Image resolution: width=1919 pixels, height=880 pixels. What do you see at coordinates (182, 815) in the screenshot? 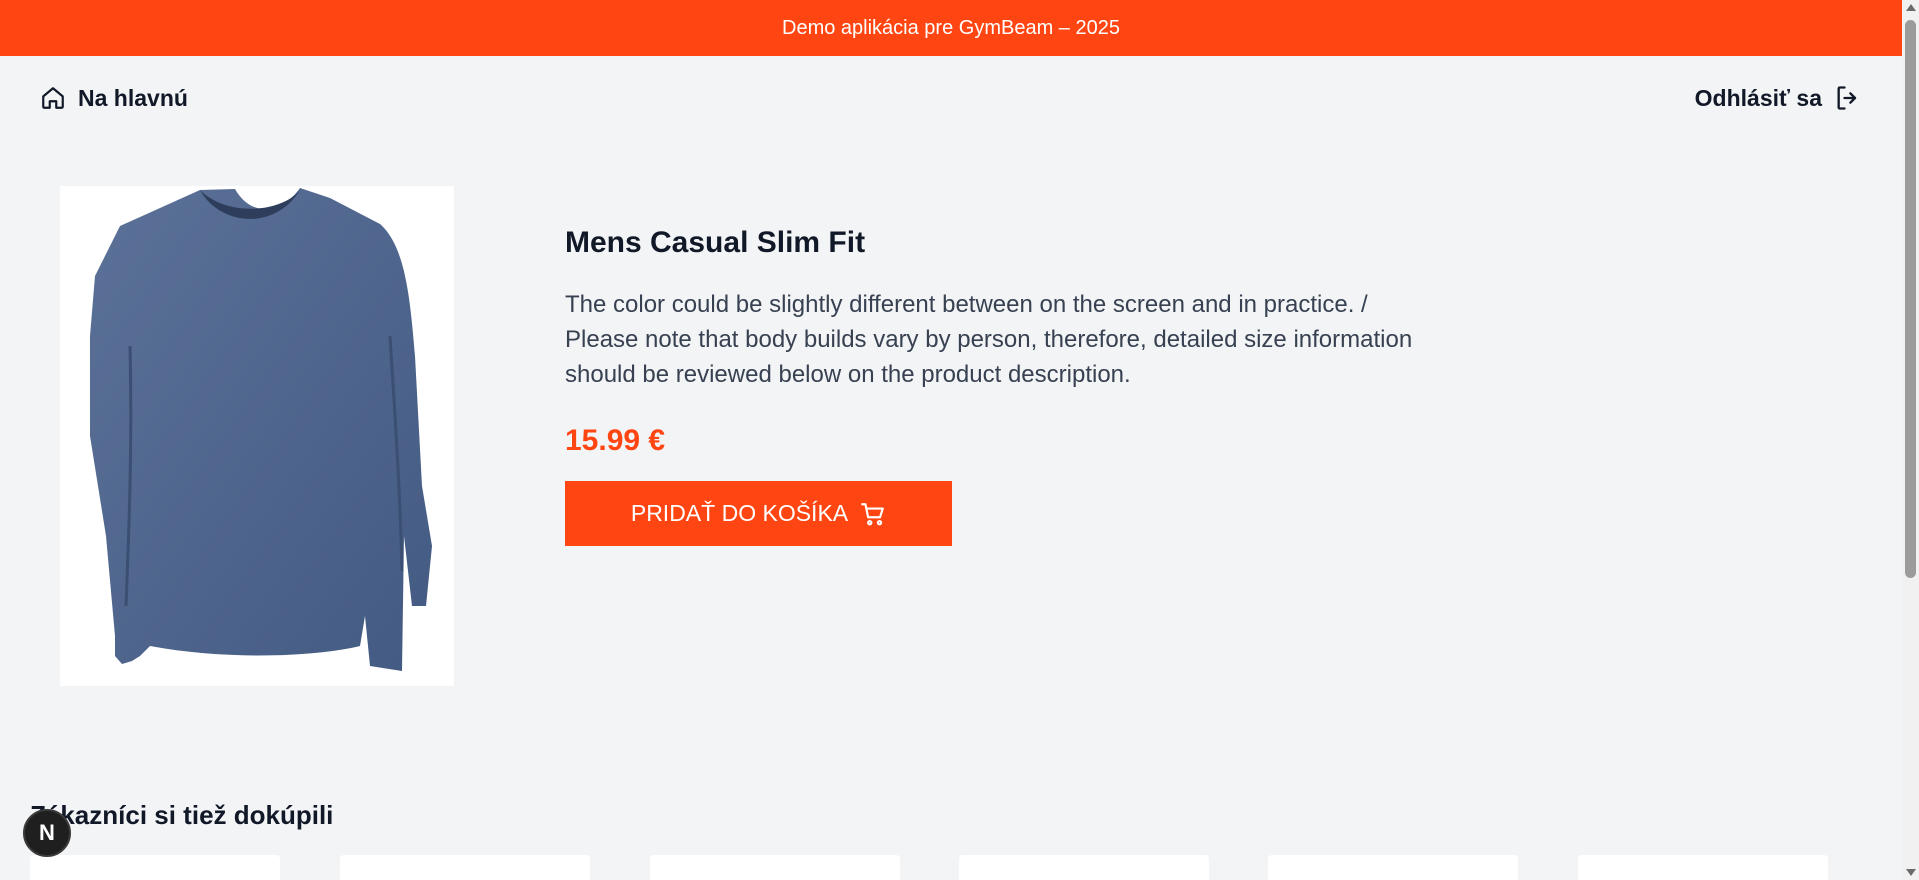
I see `related-section-title: Zákazníci si tiež dokúpili` at bounding box center [182, 815].